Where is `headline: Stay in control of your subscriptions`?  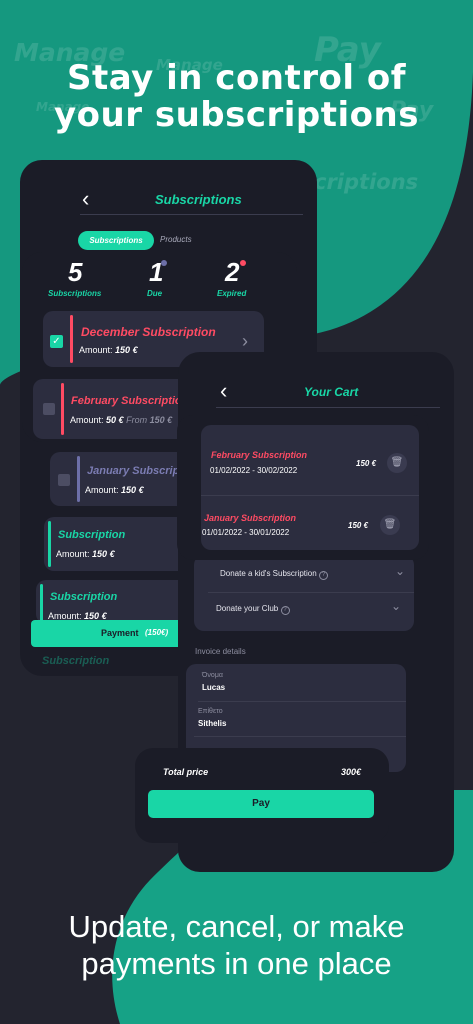
headline: Stay in control of your subscriptions is located at coordinates (236, 97).